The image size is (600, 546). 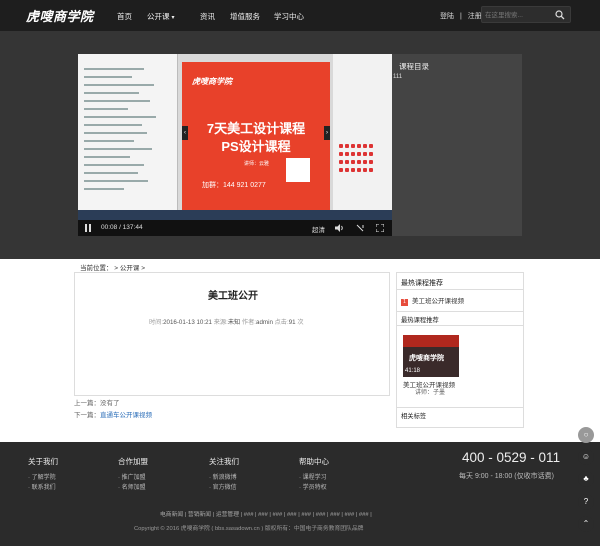 I want to click on footer-link: · 推广加盟, so click(x=133, y=478).